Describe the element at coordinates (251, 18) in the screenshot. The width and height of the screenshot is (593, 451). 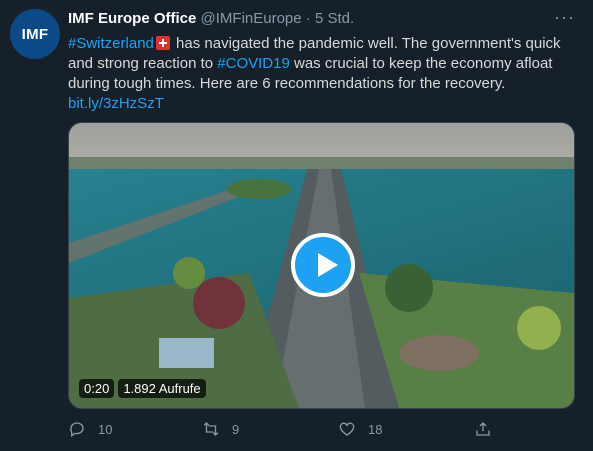
I see `user-handle: @IMFinEurope` at that location.